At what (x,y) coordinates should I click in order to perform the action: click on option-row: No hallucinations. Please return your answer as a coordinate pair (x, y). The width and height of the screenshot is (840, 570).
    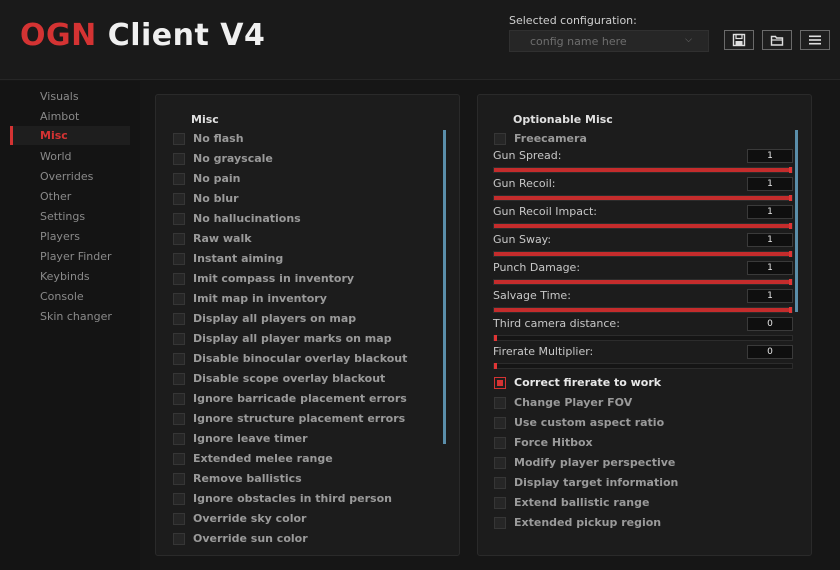
    Looking at the image, I should click on (303, 219).